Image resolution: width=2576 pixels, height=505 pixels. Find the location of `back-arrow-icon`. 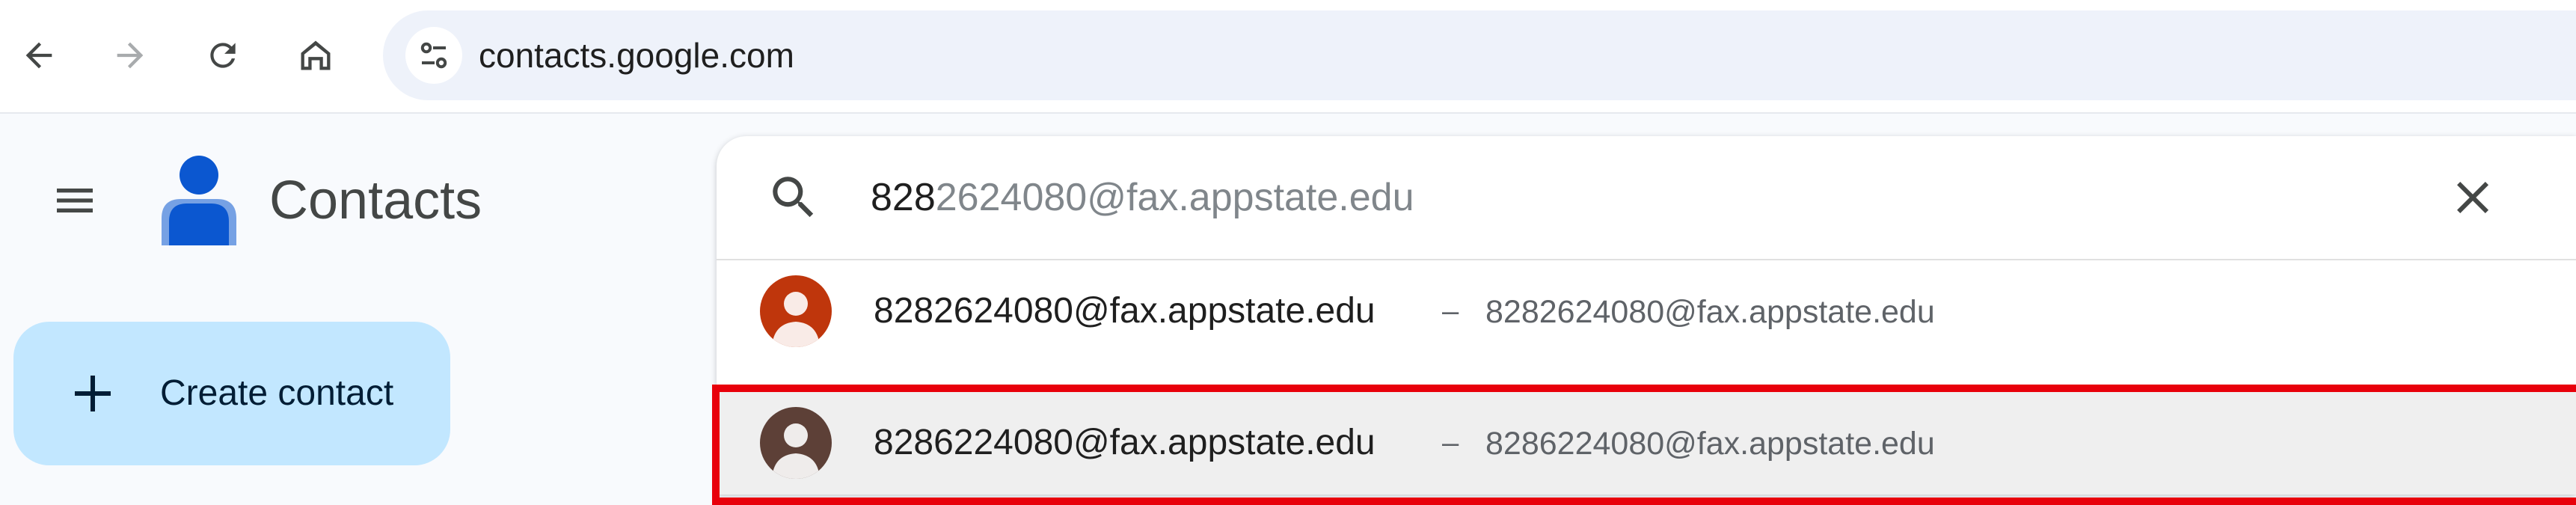

back-arrow-icon is located at coordinates (38, 55).